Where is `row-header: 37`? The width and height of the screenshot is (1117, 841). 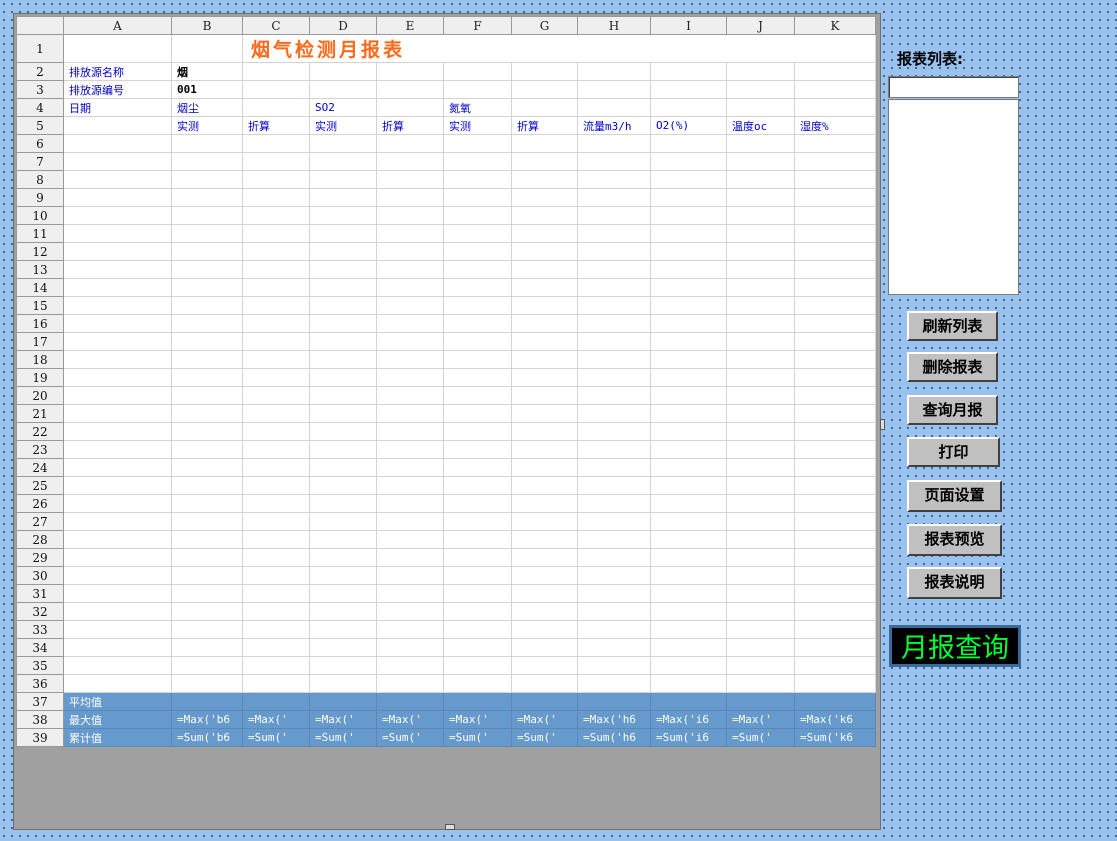
row-header: 37 is located at coordinates (40, 701).